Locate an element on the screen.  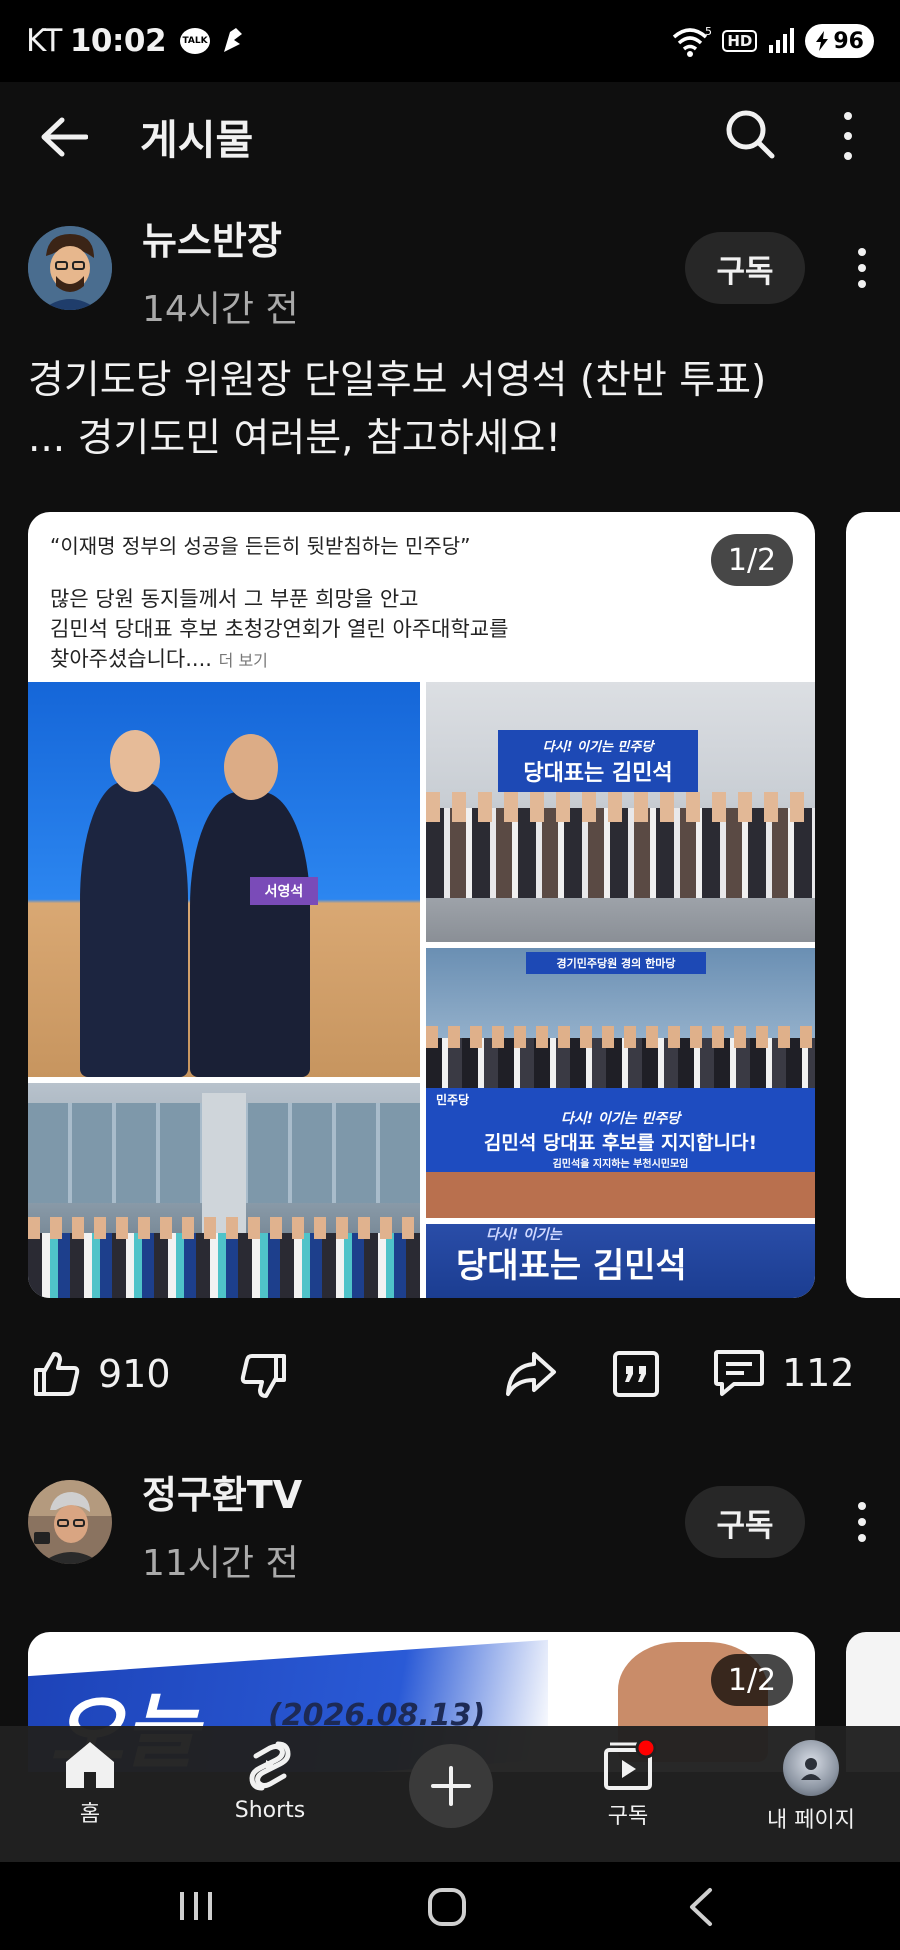
carrier-label: KT is located at coordinates (44, 41).